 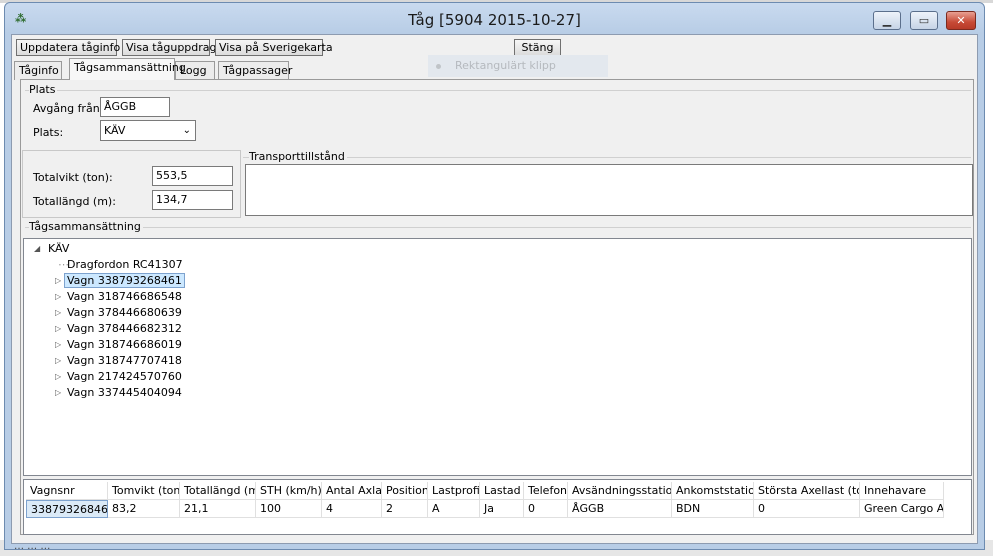 I want to click on grid-header: Innehavare, so click(x=902, y=491).